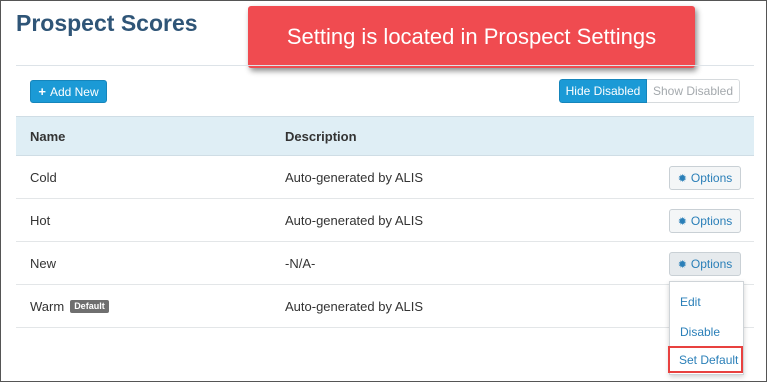 The width and height of the screenshot is (767, 382). I want to click on row-name-cell: Cold, so click(43, 177).